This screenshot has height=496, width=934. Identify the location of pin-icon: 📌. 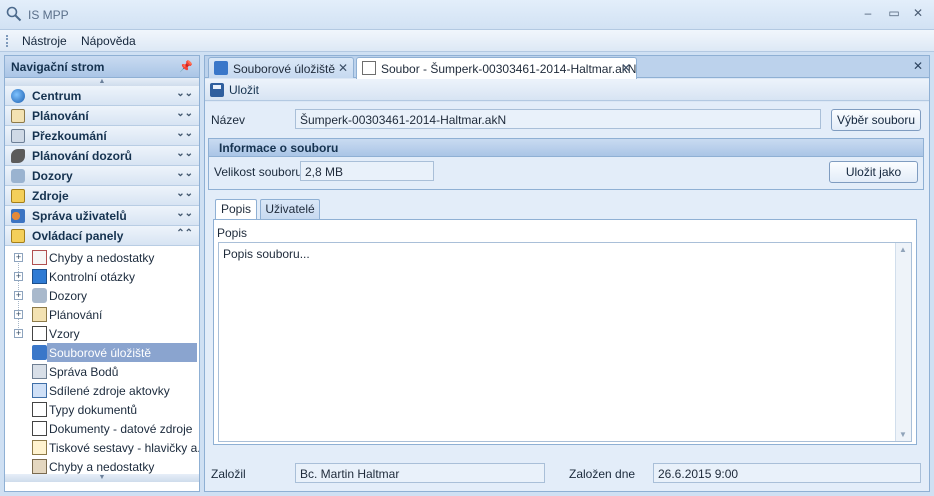
(186, 66).